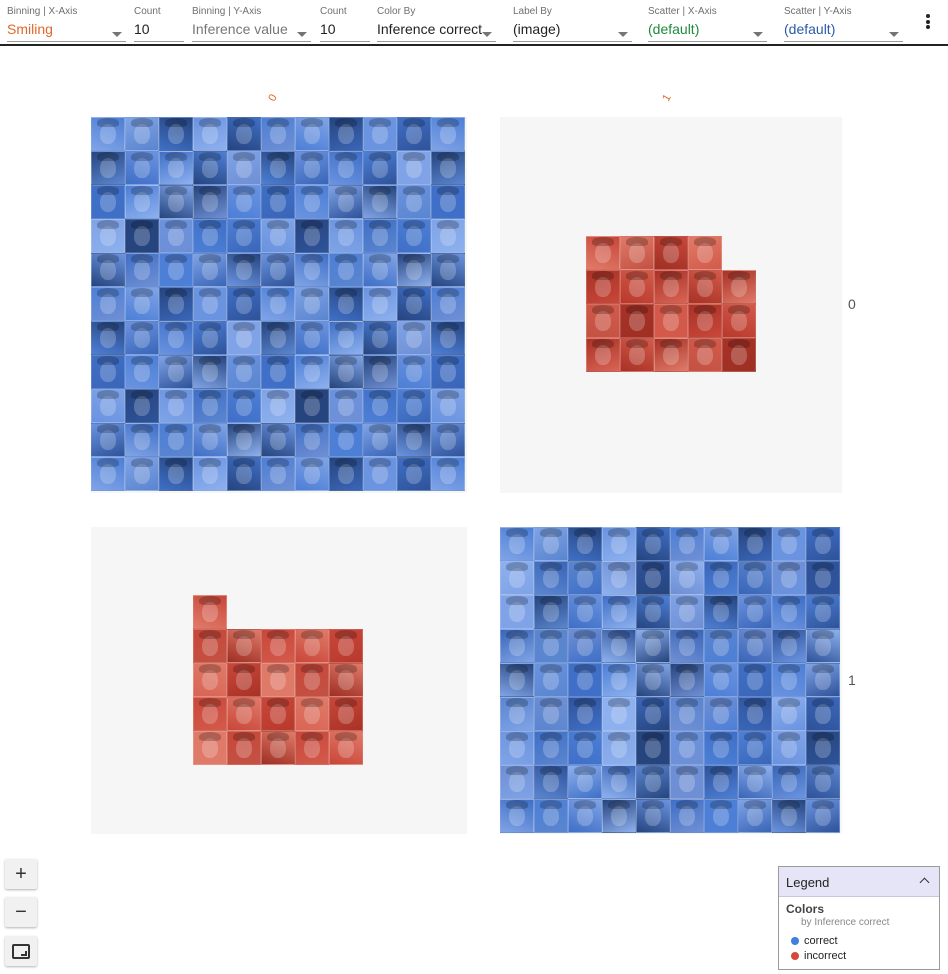  Describe the element at coordinates (21, 951) in the screenshot. I see `fit-to-screen-button` at that location.